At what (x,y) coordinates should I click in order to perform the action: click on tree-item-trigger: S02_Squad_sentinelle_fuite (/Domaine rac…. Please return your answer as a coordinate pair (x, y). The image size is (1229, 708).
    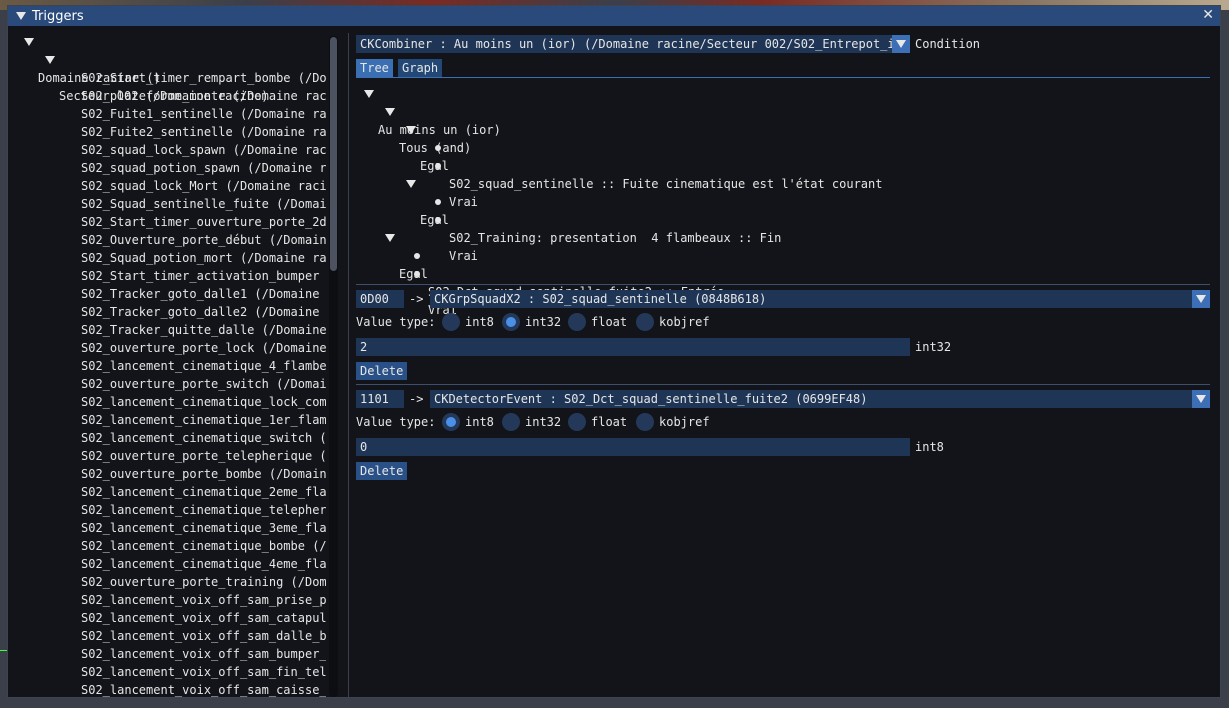
    Looking at the image, I should click on (203, 204).